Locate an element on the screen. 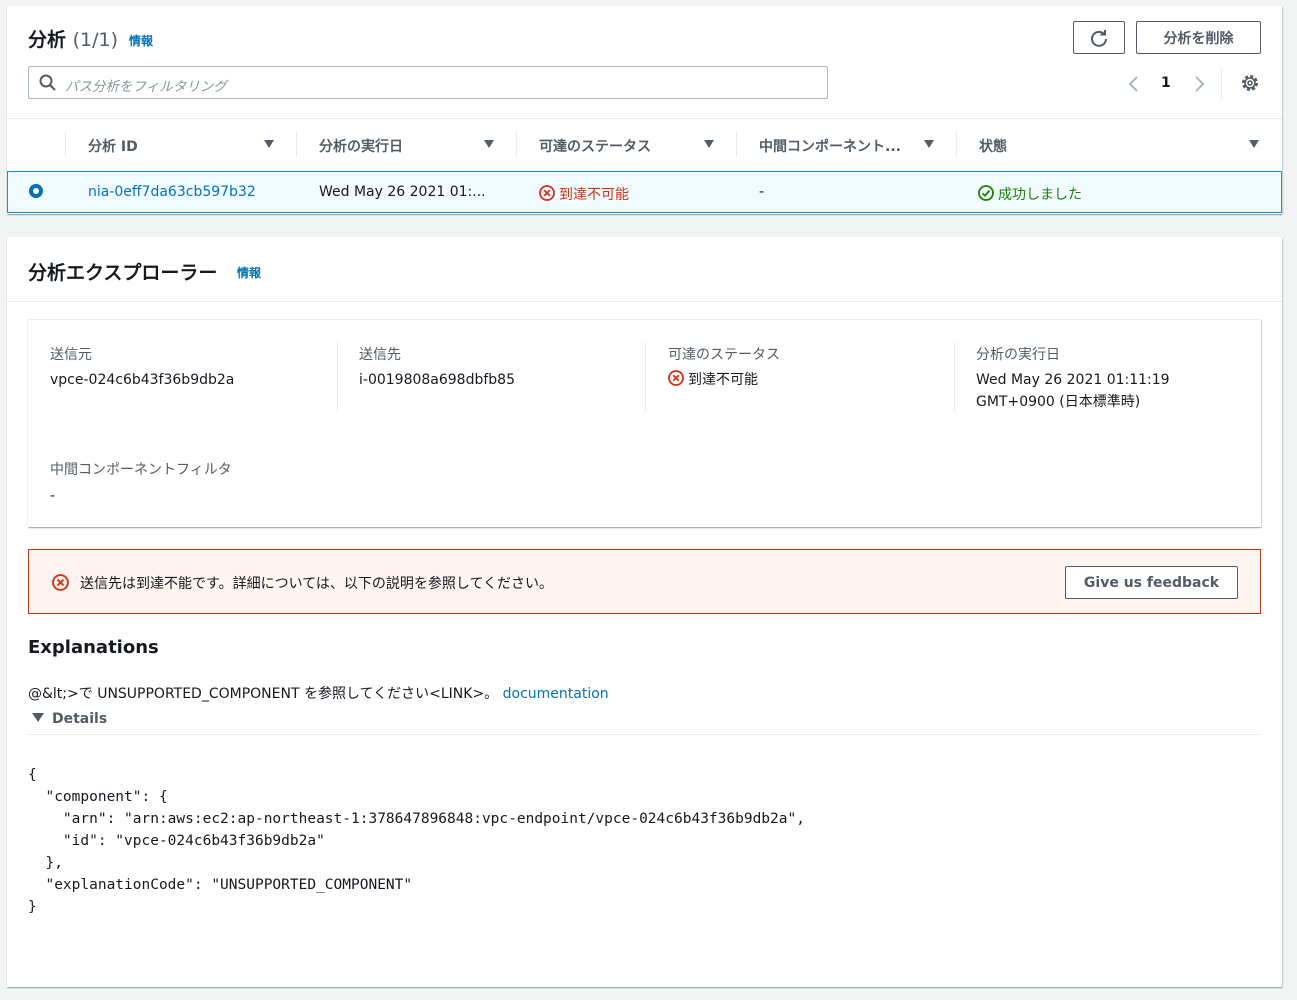 Image resolution: width=1297 pixels, height=1000 pixels. documentation-link: documentation is located at coordinates (556, 694).